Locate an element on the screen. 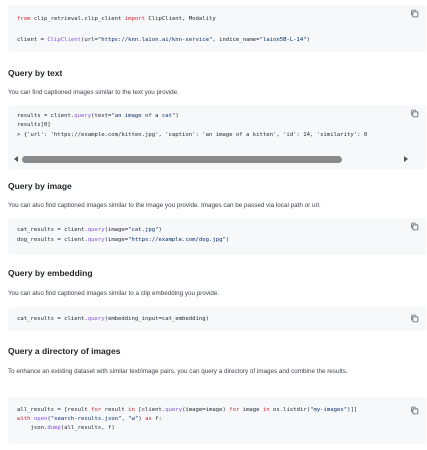  section-title-query-by-embedding: Query by embedding is located at coordinates (50, 273).